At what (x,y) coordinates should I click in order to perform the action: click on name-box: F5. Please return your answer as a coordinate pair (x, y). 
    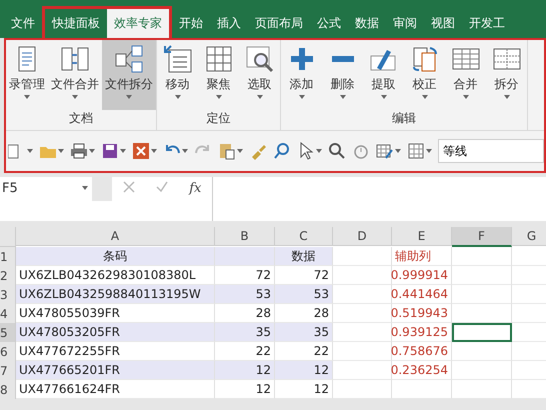
    Looking at the image, I should click on (46, 188).